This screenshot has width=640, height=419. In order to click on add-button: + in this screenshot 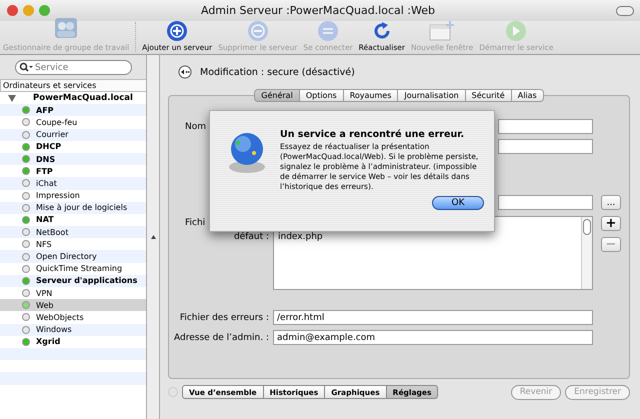, I will do `click(611, 223)`.